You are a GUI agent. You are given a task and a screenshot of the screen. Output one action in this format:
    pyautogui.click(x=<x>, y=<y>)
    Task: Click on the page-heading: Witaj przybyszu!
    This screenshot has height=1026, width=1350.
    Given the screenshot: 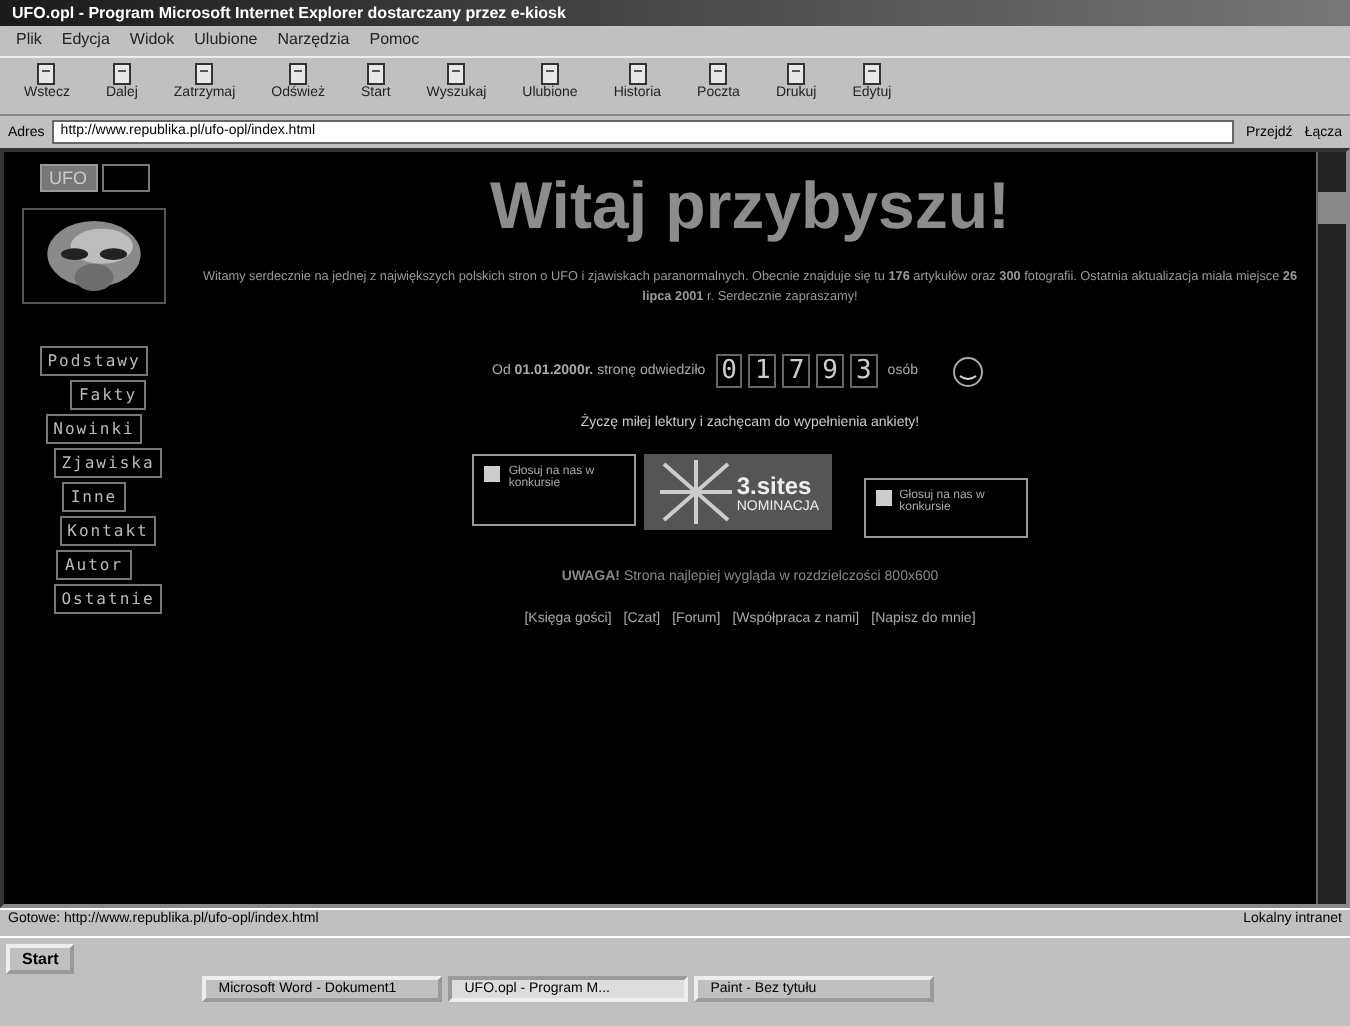 What is the action you would take?
    pyautogui.click(x=750, y=206)
    